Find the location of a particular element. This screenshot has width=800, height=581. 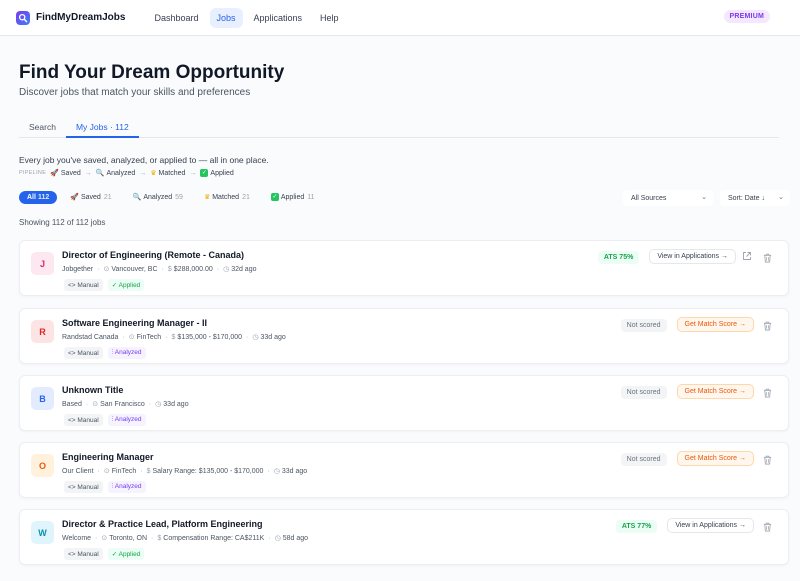

ats-score-badge: ATS 75% is located at coordinates (618, 257).